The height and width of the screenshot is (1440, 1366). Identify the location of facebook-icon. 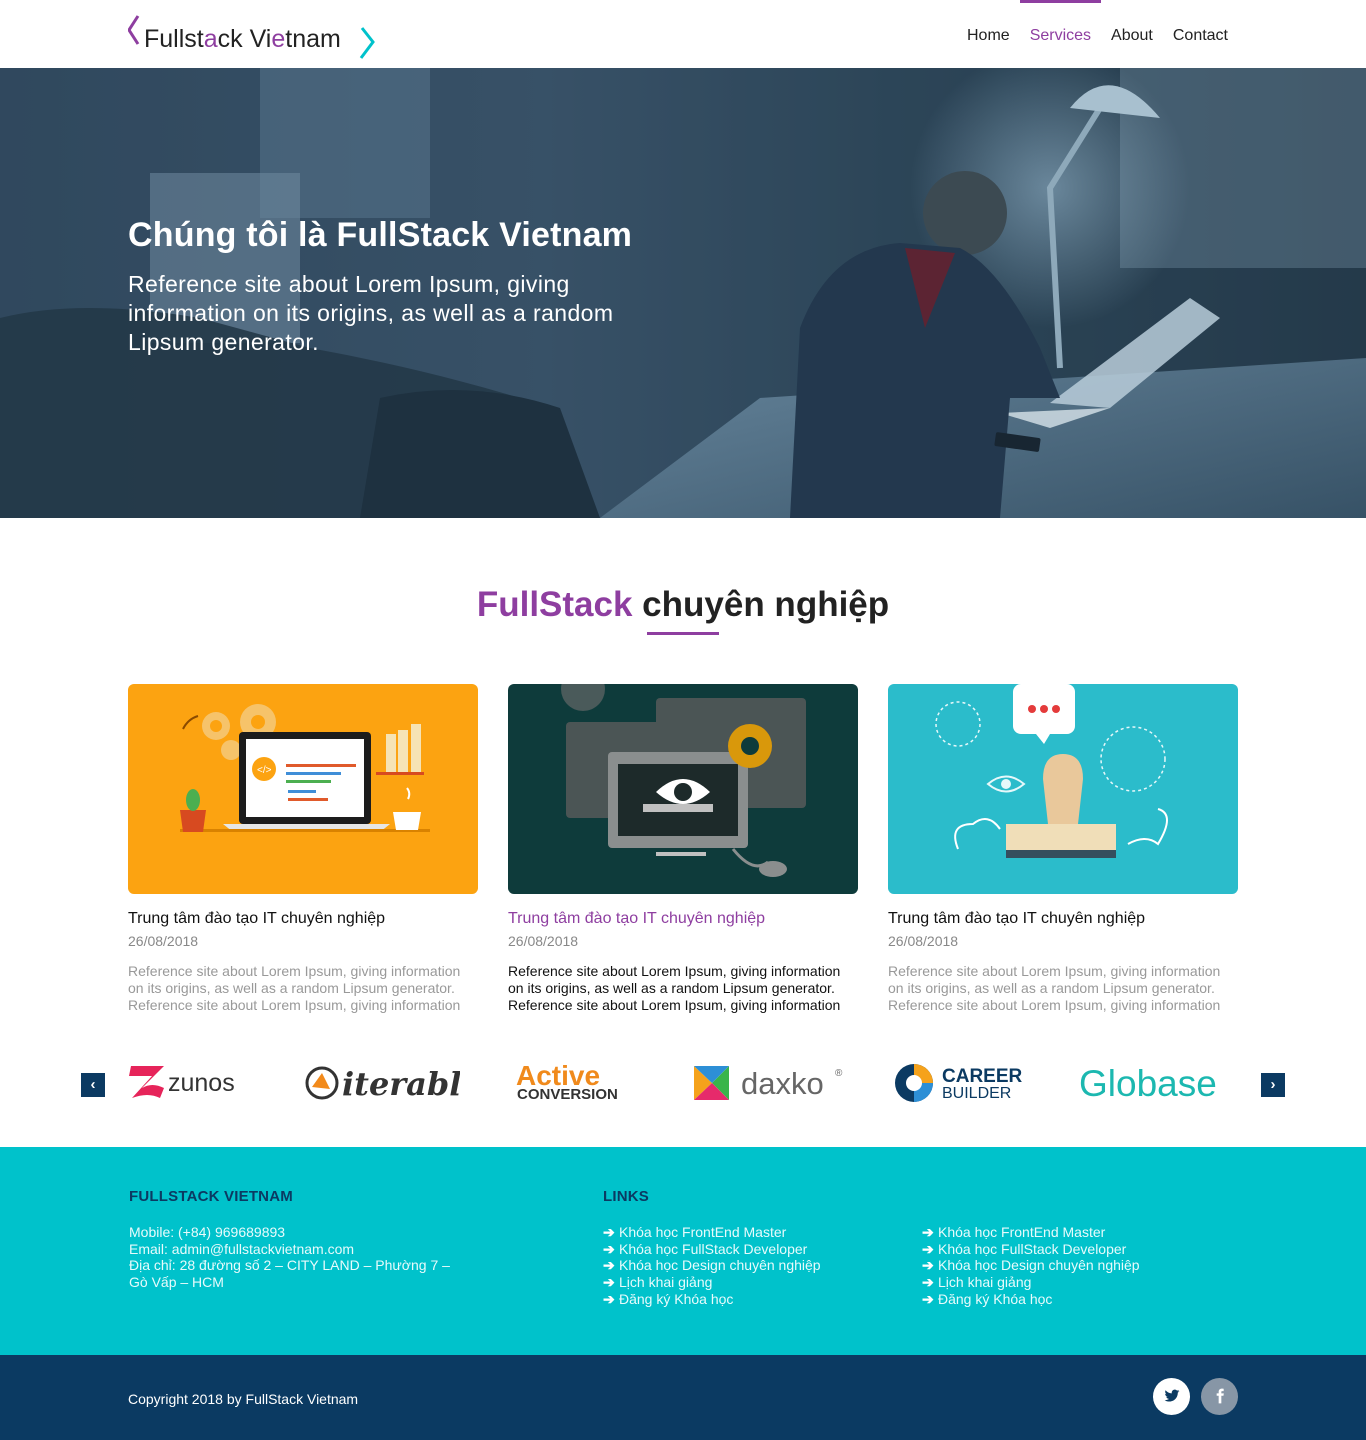
(1220, 1396).